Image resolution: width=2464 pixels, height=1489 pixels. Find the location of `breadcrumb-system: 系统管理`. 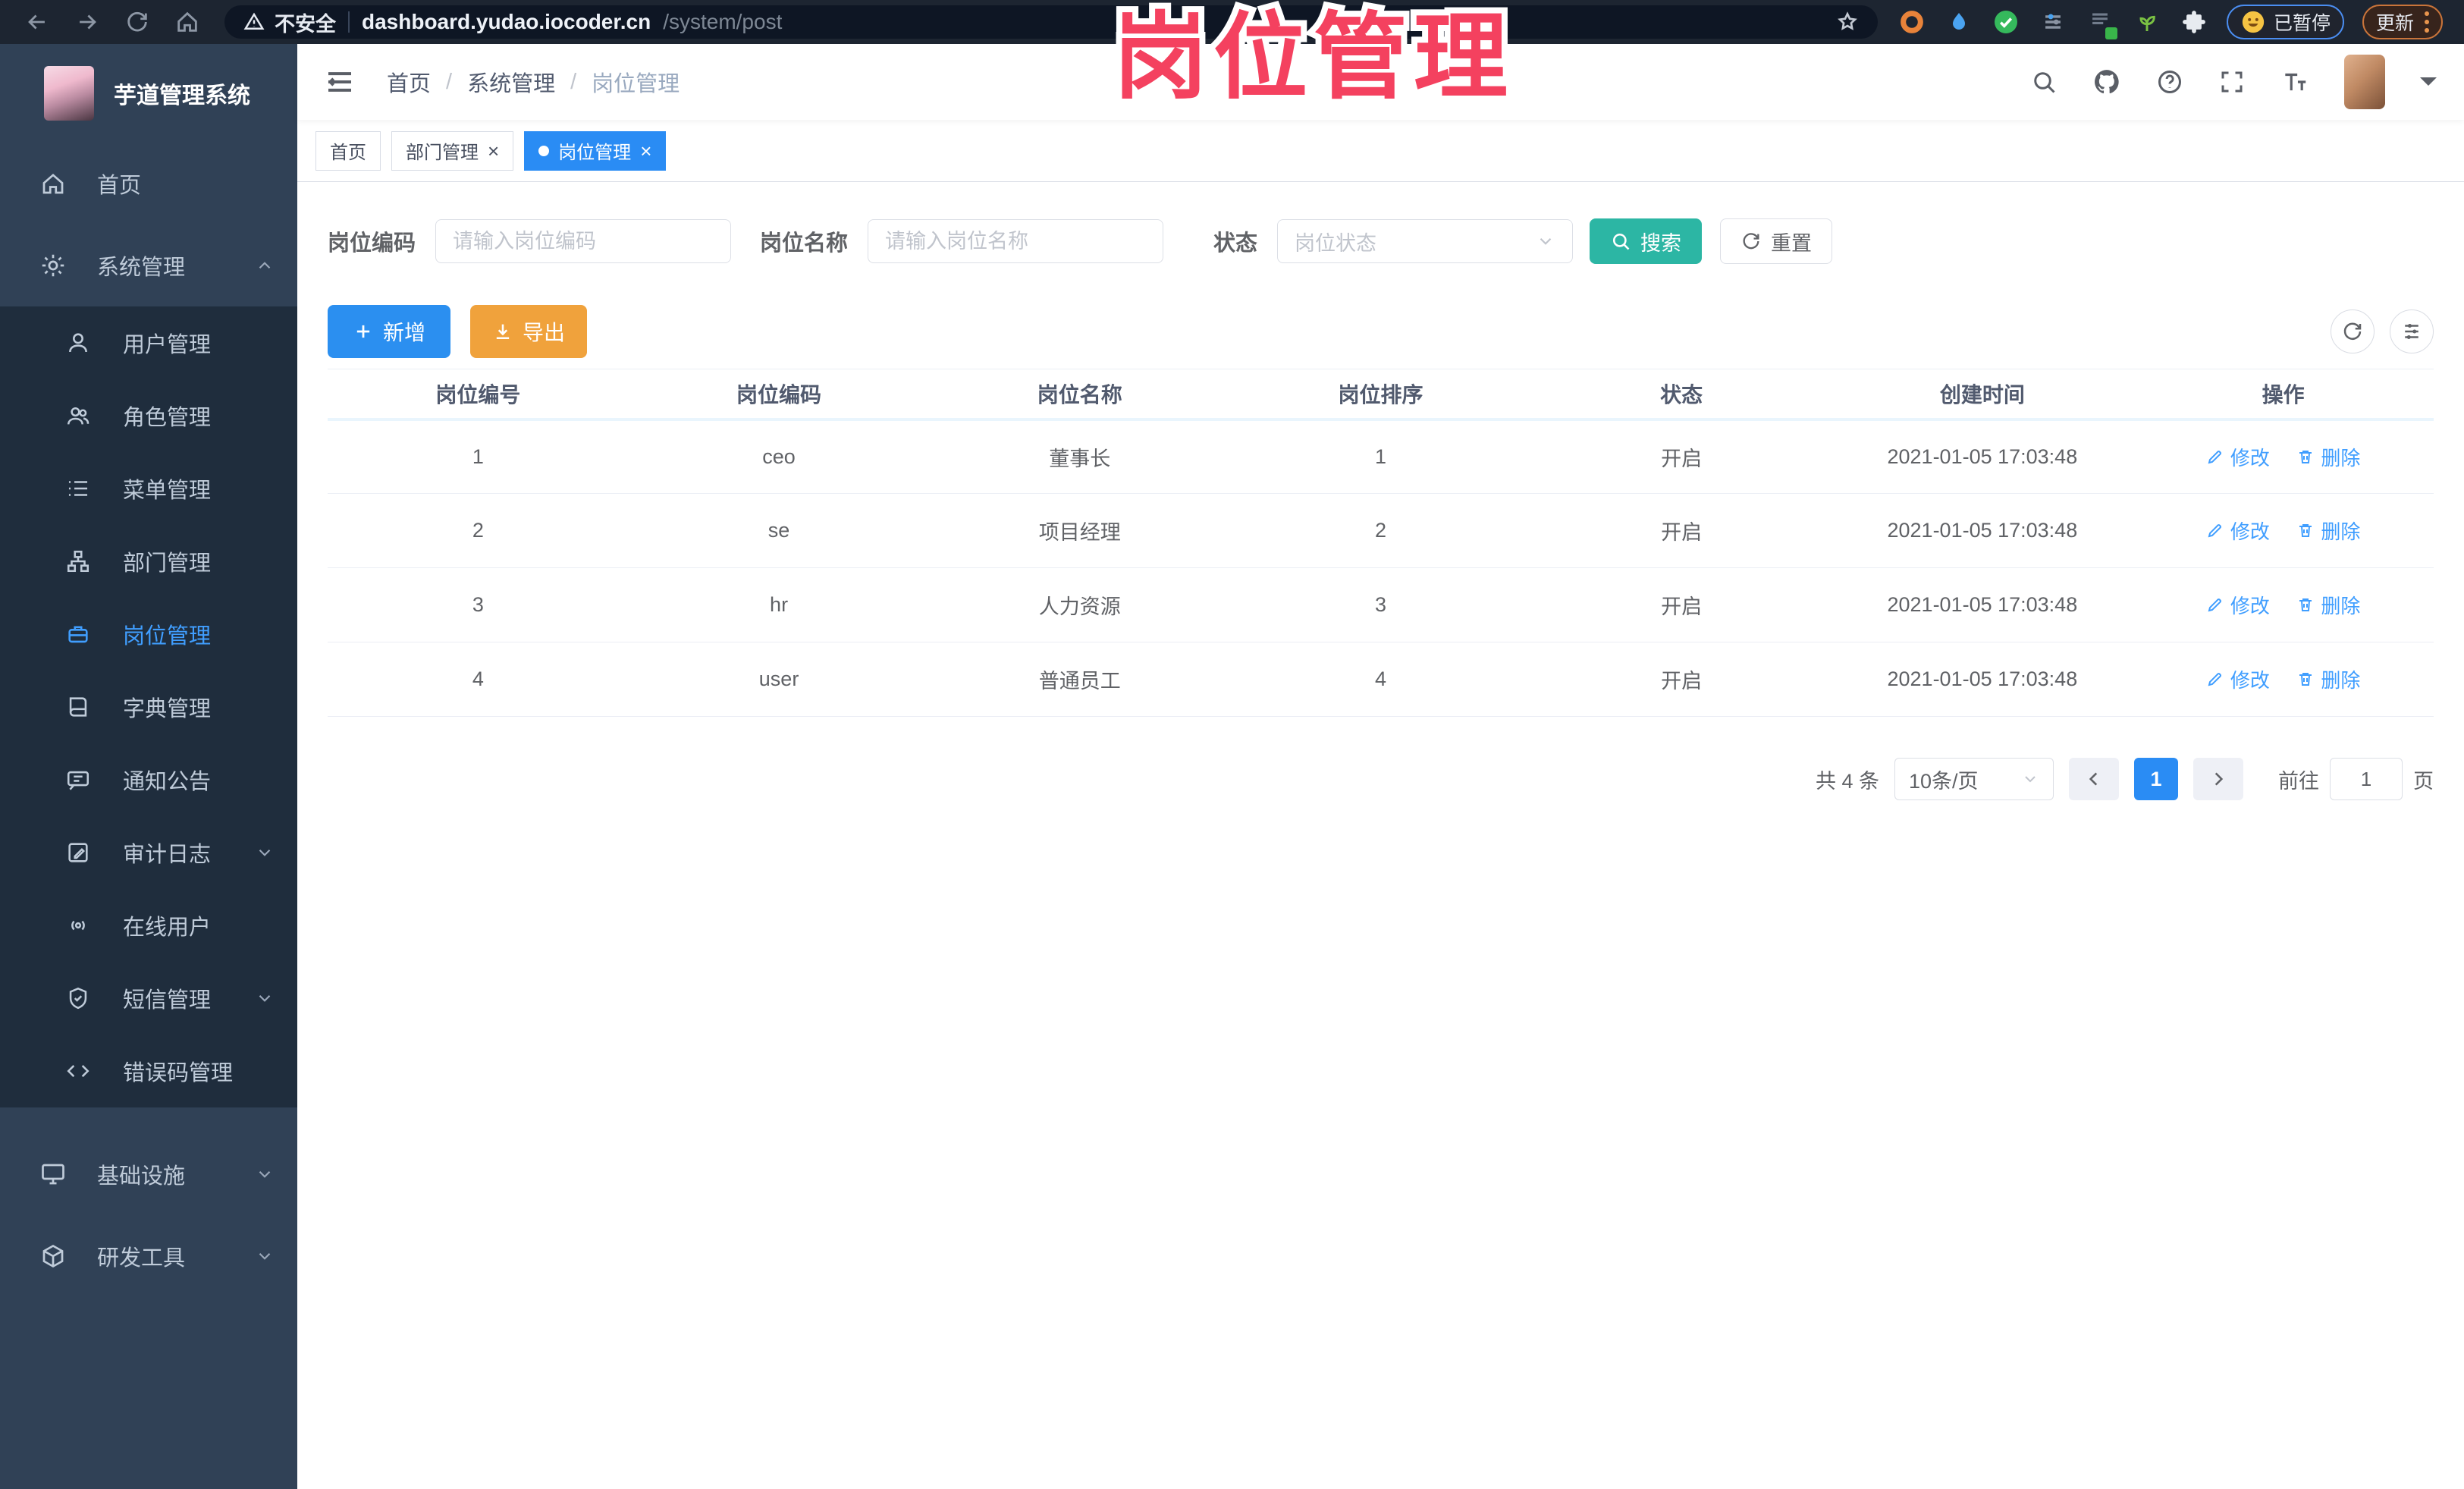

breadcrumb-system: 系统管理 is located at coordinates (511, 82).